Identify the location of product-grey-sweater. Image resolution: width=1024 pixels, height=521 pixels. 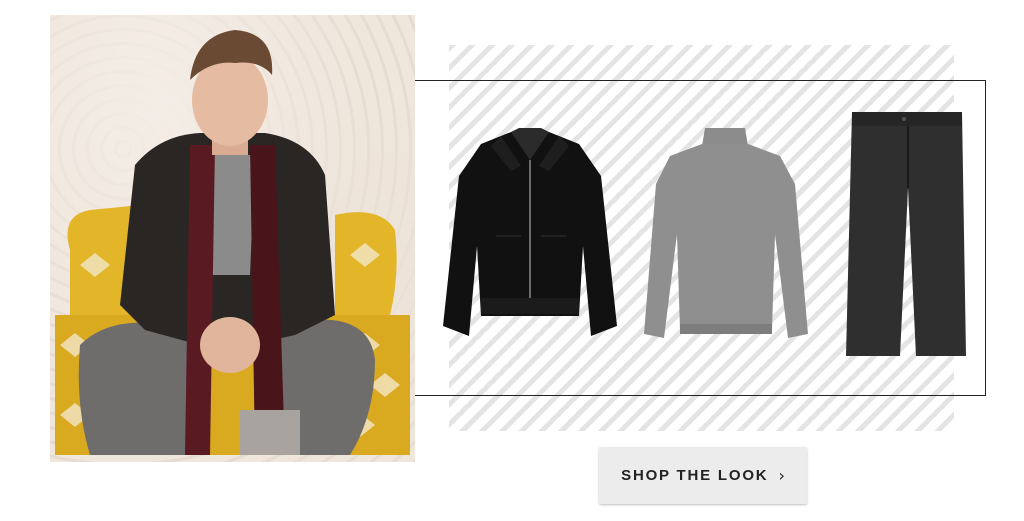
(725, 233).